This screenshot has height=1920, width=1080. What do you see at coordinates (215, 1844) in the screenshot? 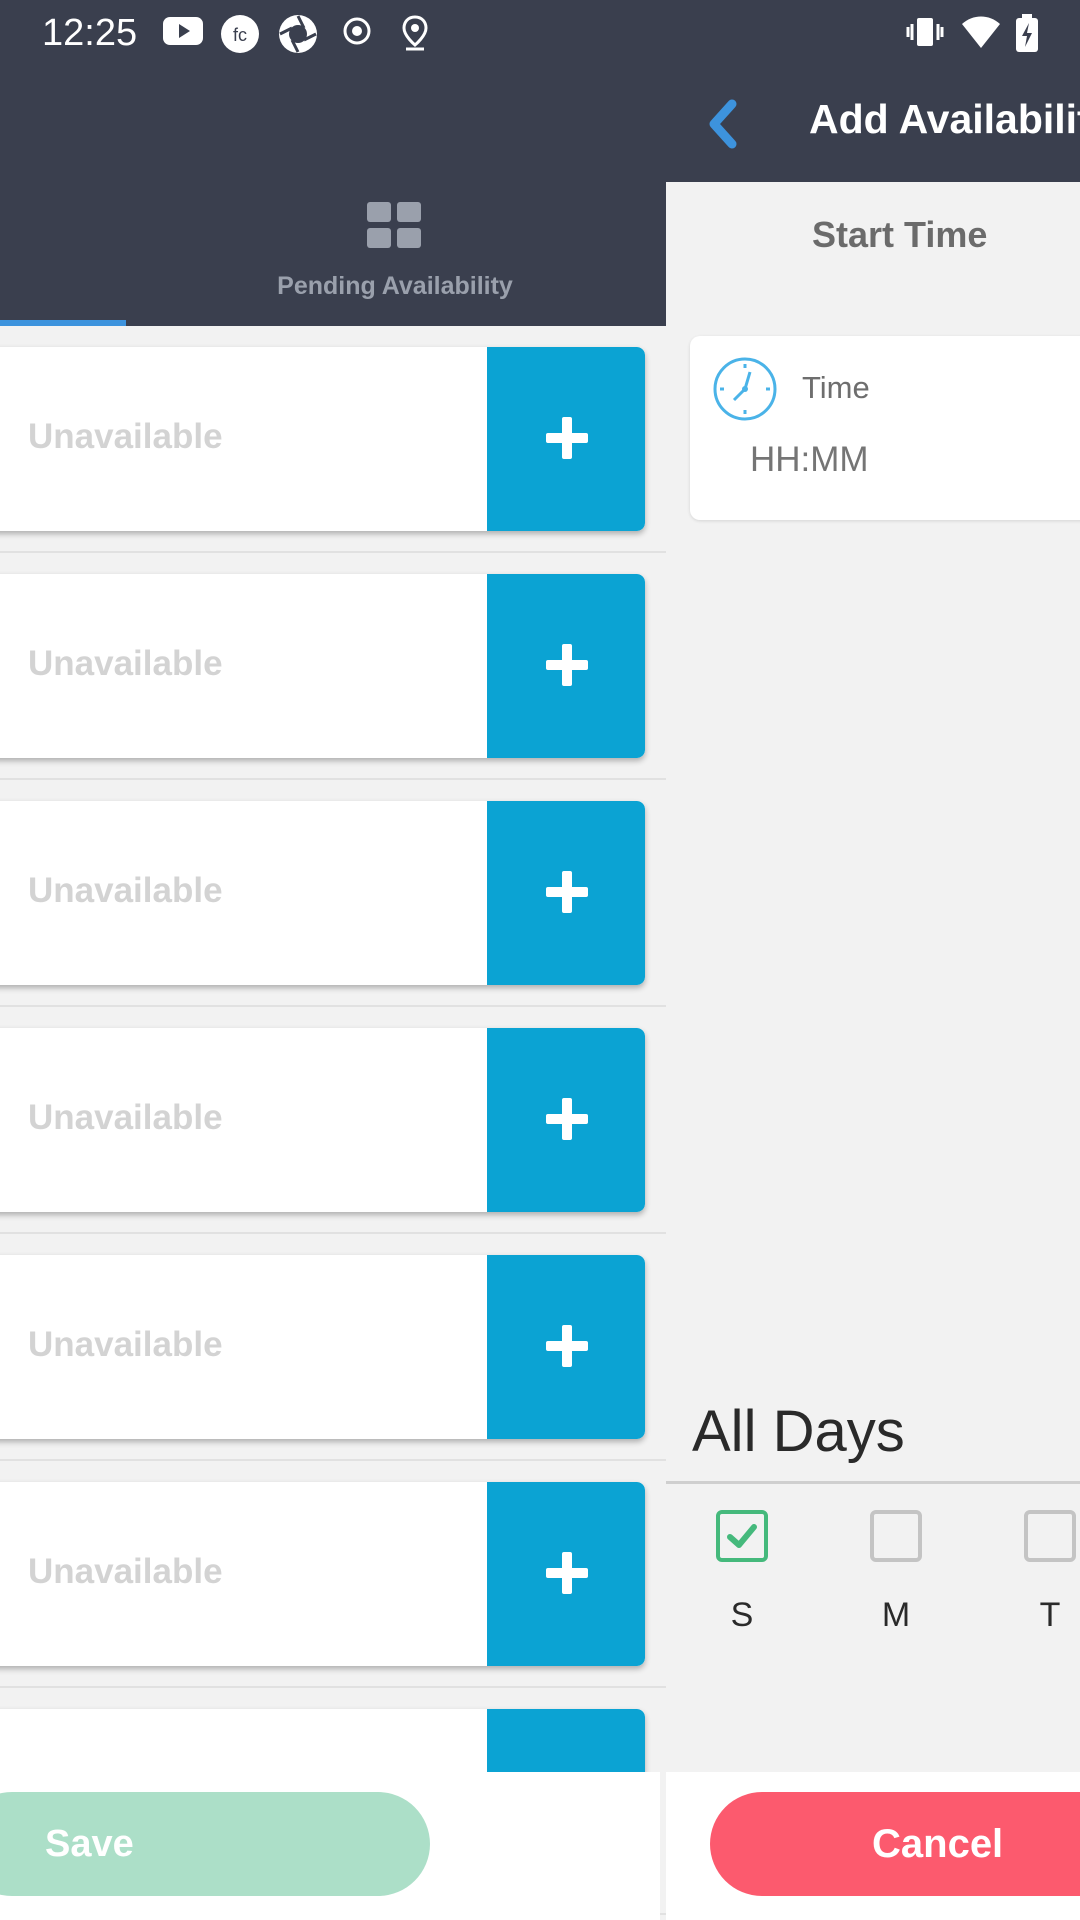
I see `save-button: Save` at bounding box center [215, 1844].